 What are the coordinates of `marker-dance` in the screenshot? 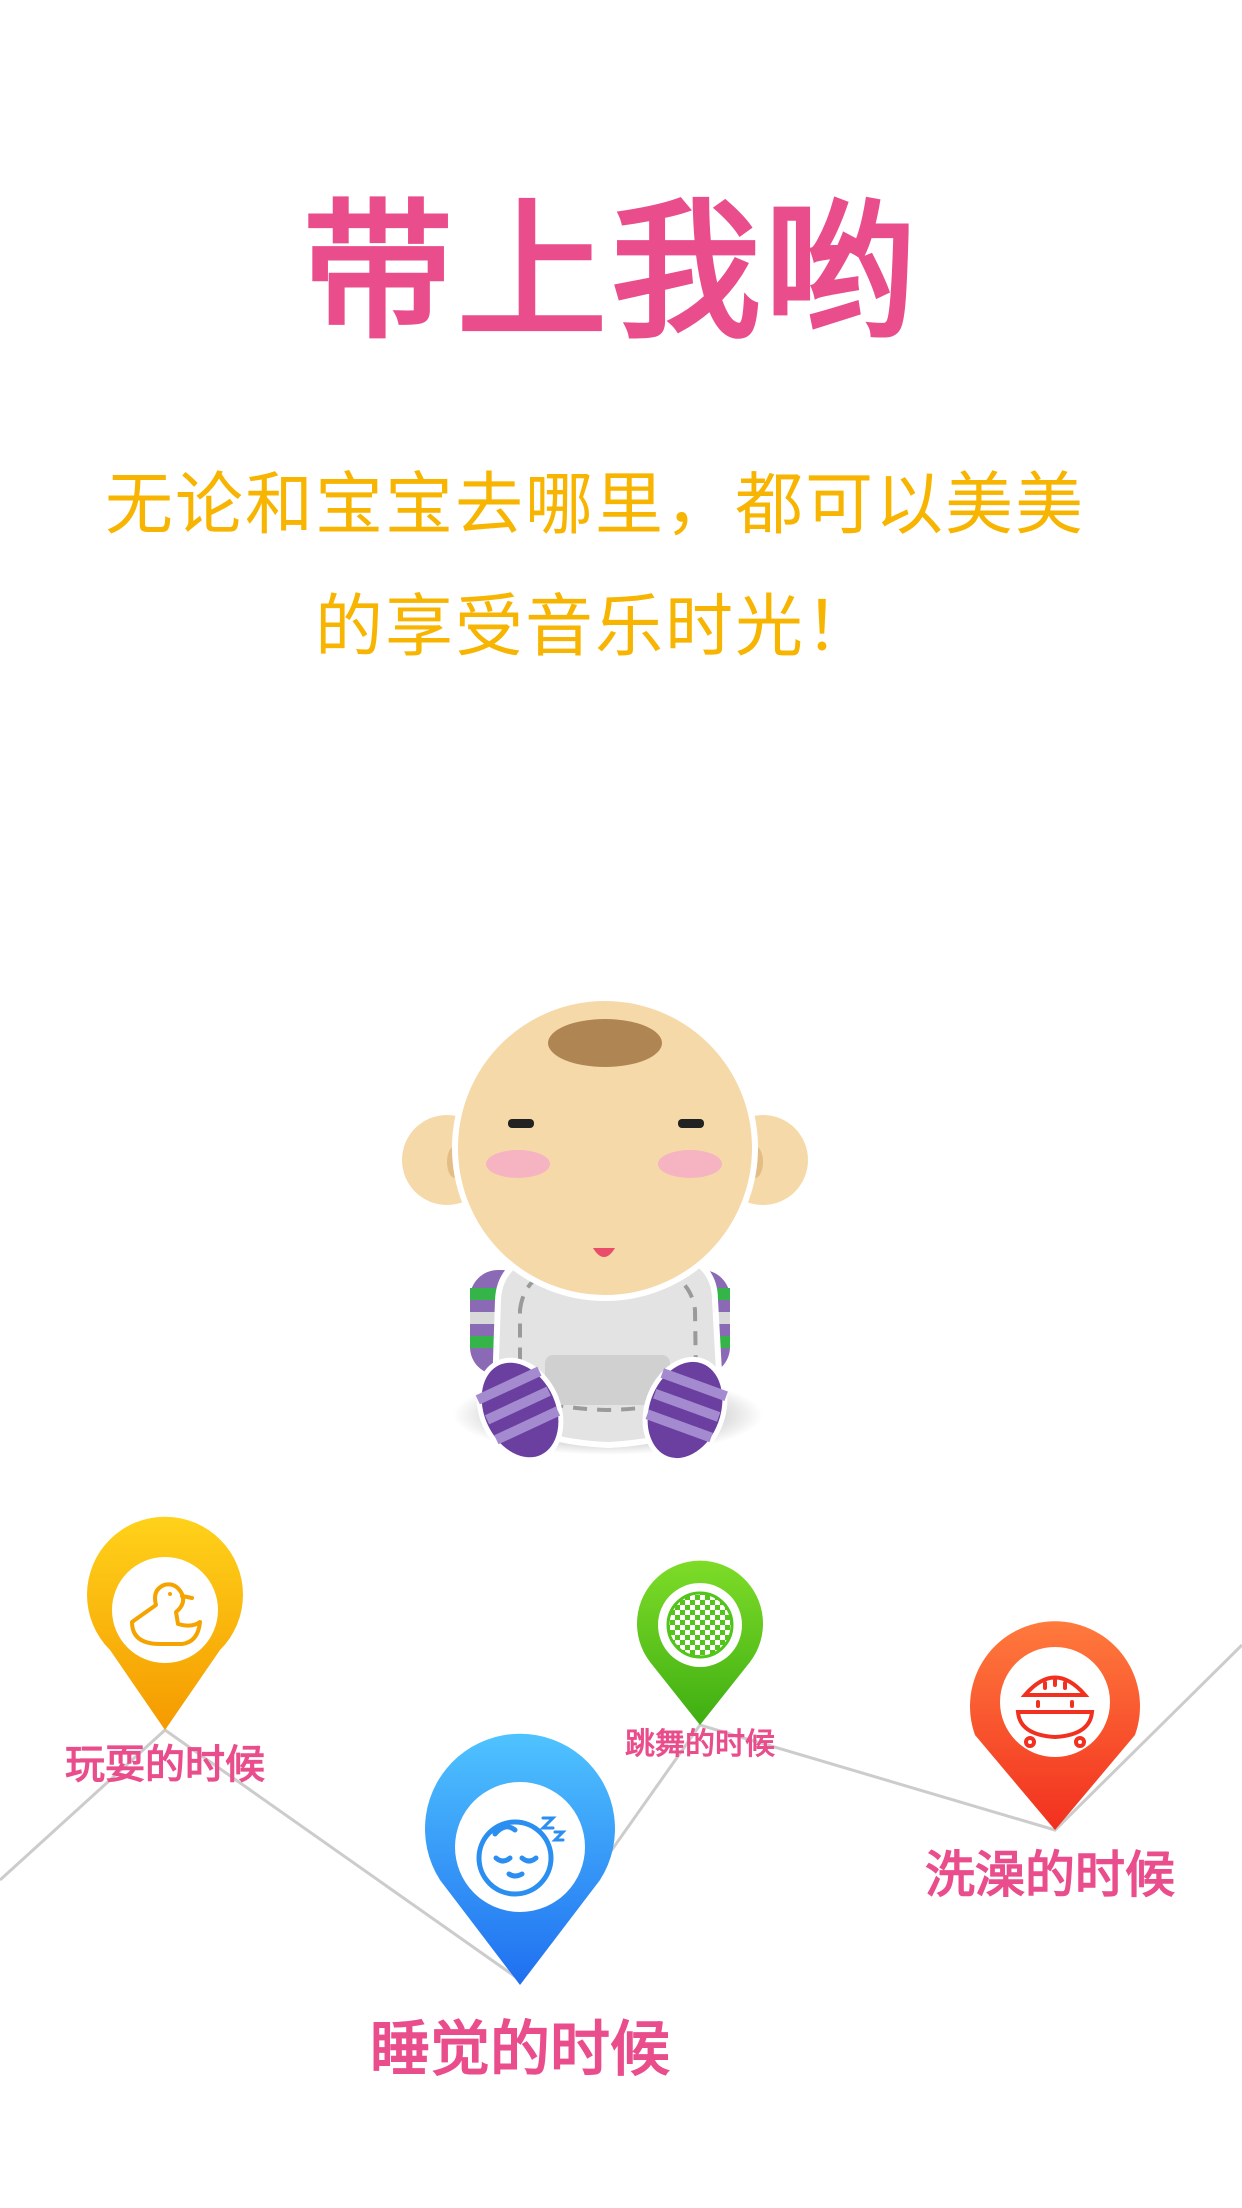 It's located at (700, 1642).